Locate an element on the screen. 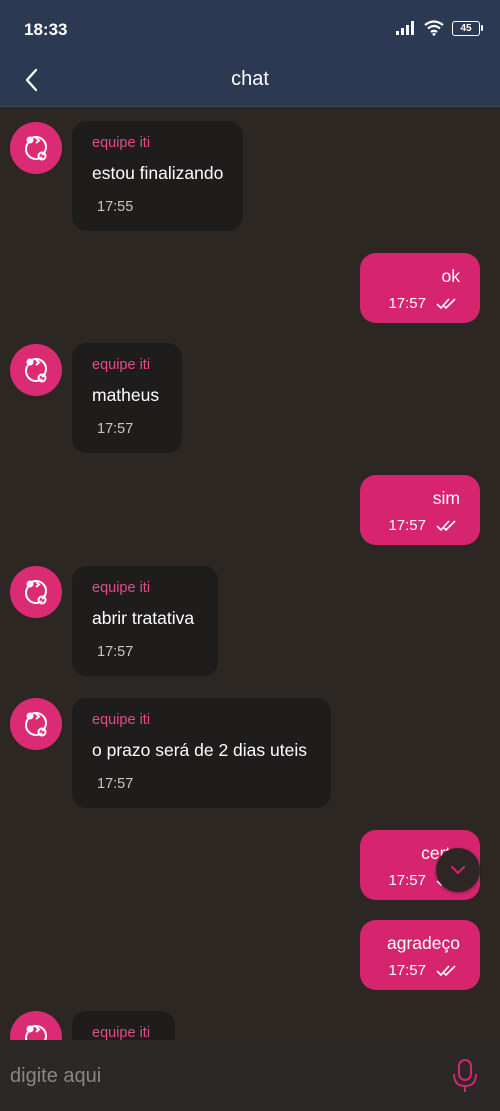  incoming-message: equipe iti matheus 17:57 is located at coordinates (127, 398).